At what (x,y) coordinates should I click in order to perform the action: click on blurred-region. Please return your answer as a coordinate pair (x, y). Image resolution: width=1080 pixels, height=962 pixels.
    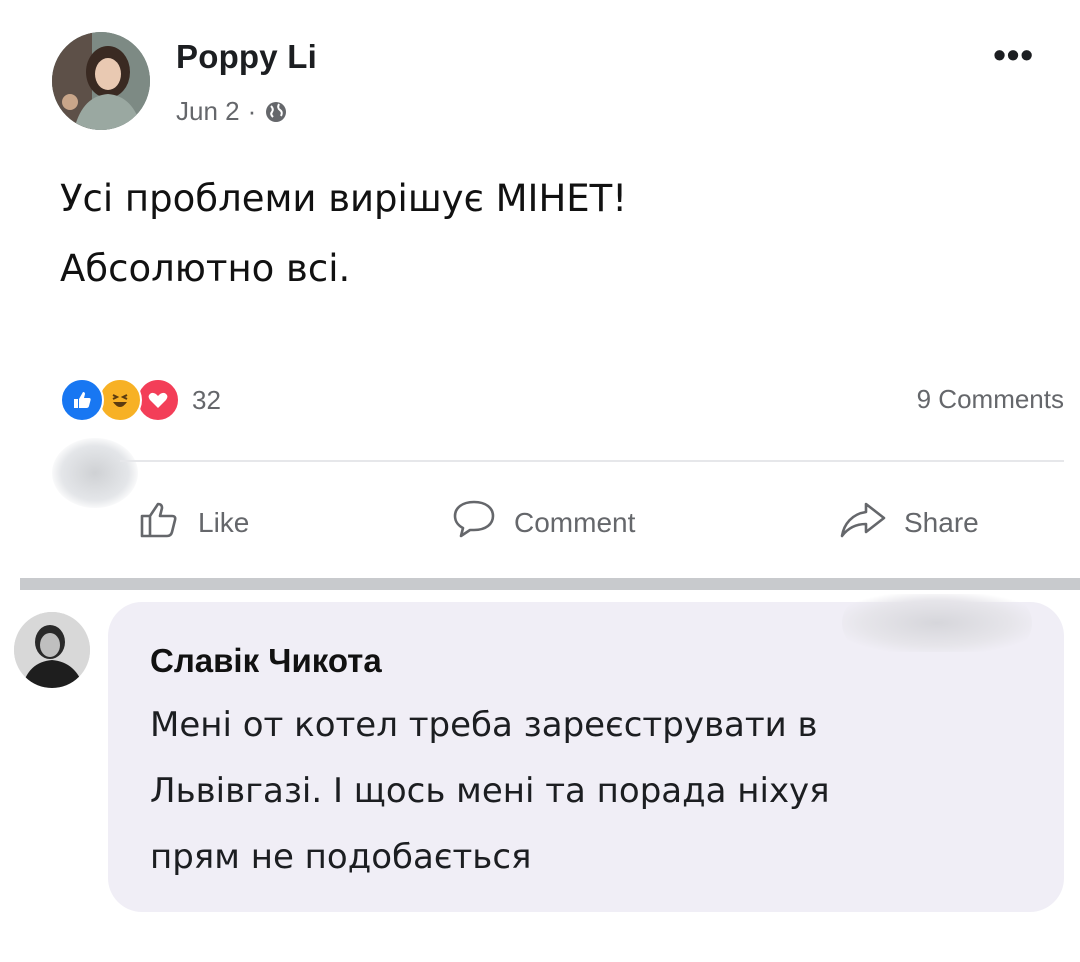
    Looking at the image, I should click on (937, 623).